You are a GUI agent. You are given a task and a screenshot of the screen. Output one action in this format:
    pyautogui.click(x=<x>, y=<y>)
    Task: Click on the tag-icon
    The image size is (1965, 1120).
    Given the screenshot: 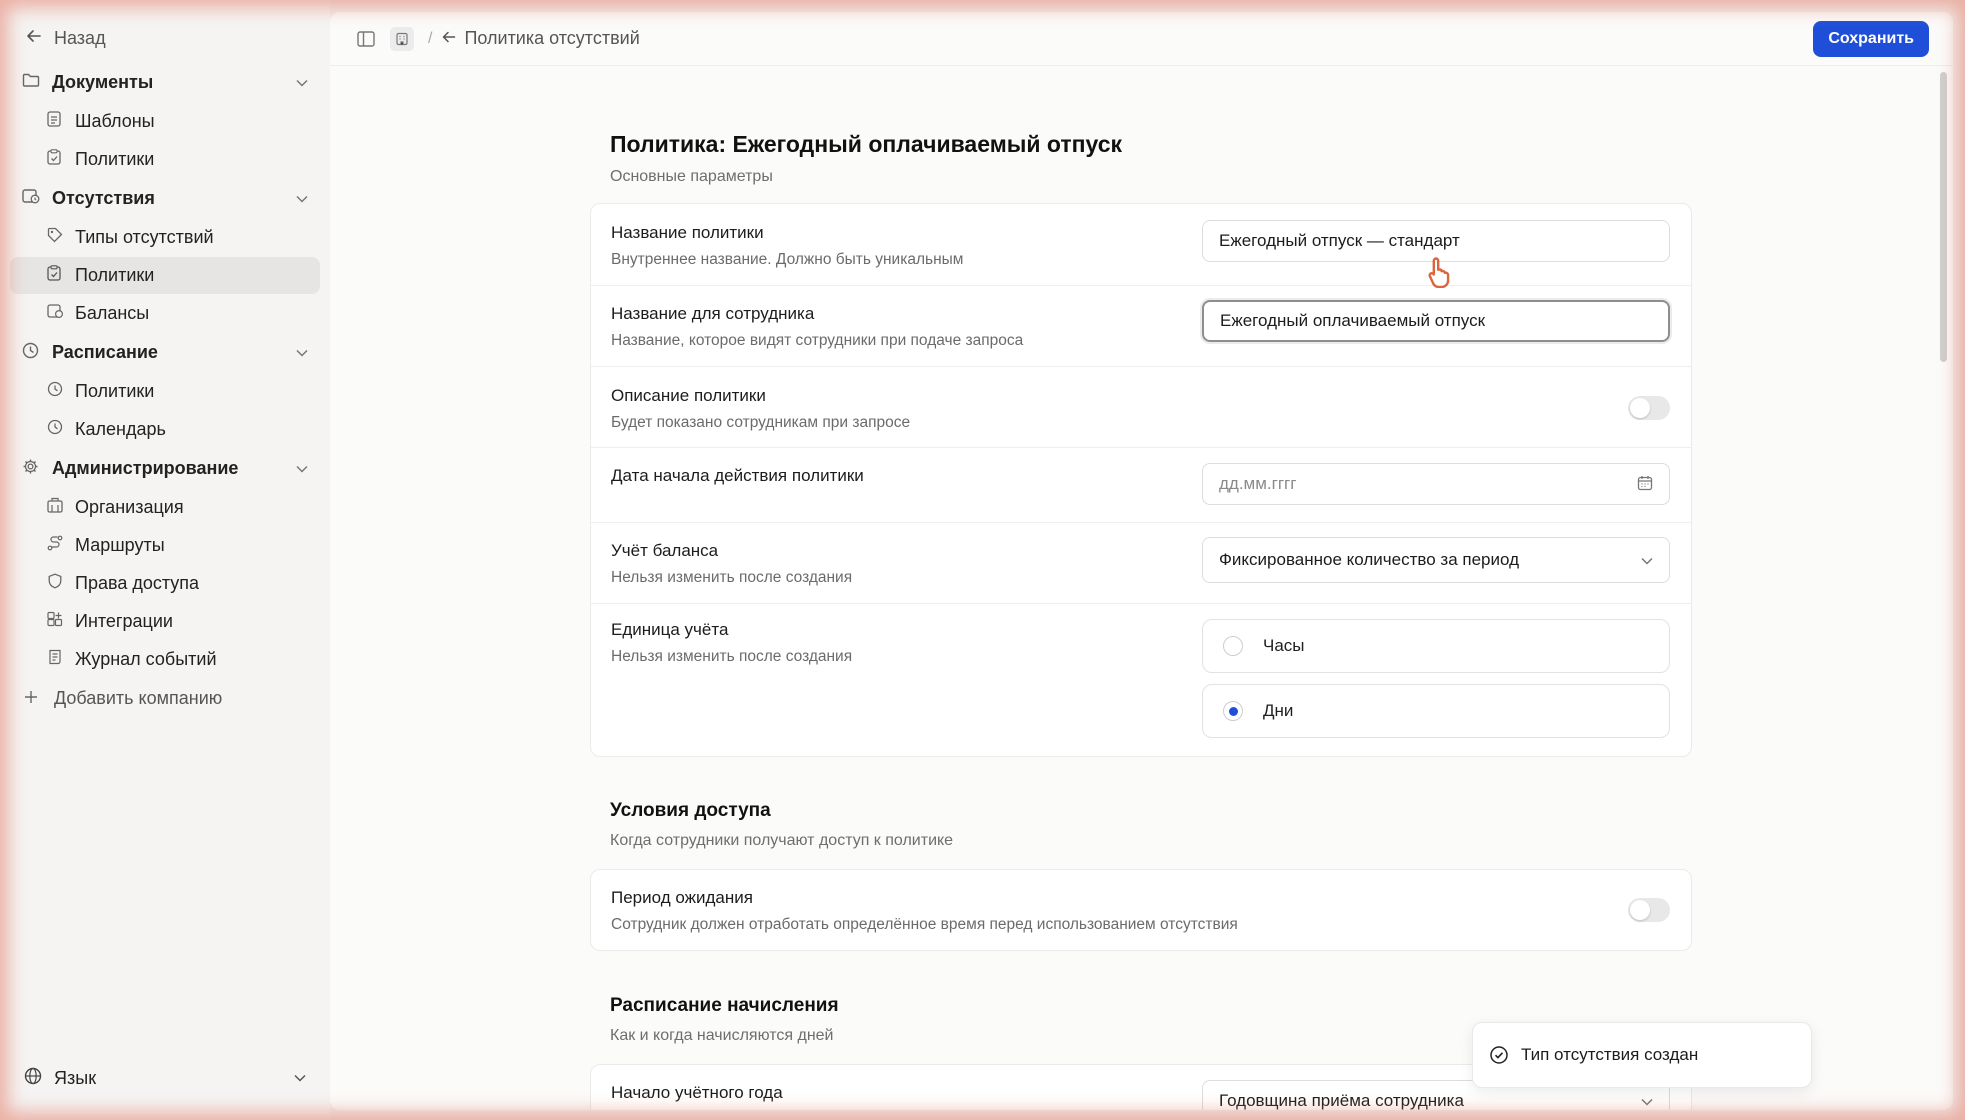 What is the action you would take?
    pyautogui.click(x=55, y=237)
    